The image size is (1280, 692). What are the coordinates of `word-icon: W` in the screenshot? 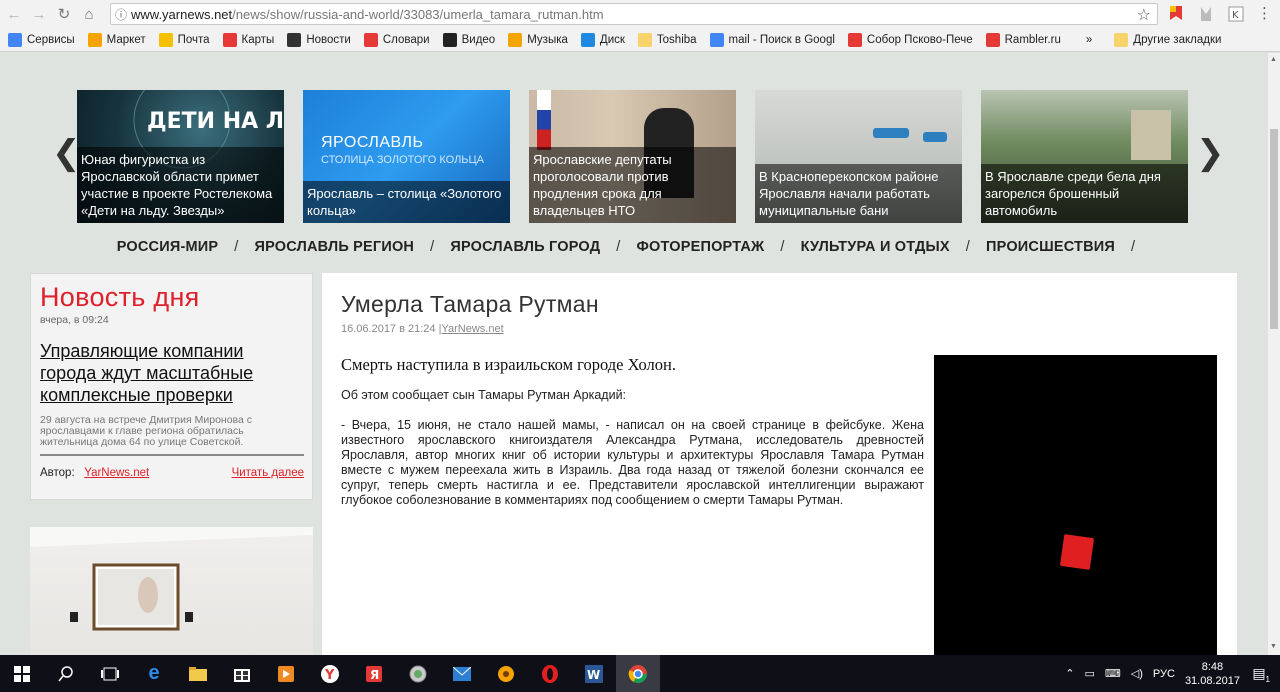 It's located at (594, 673).